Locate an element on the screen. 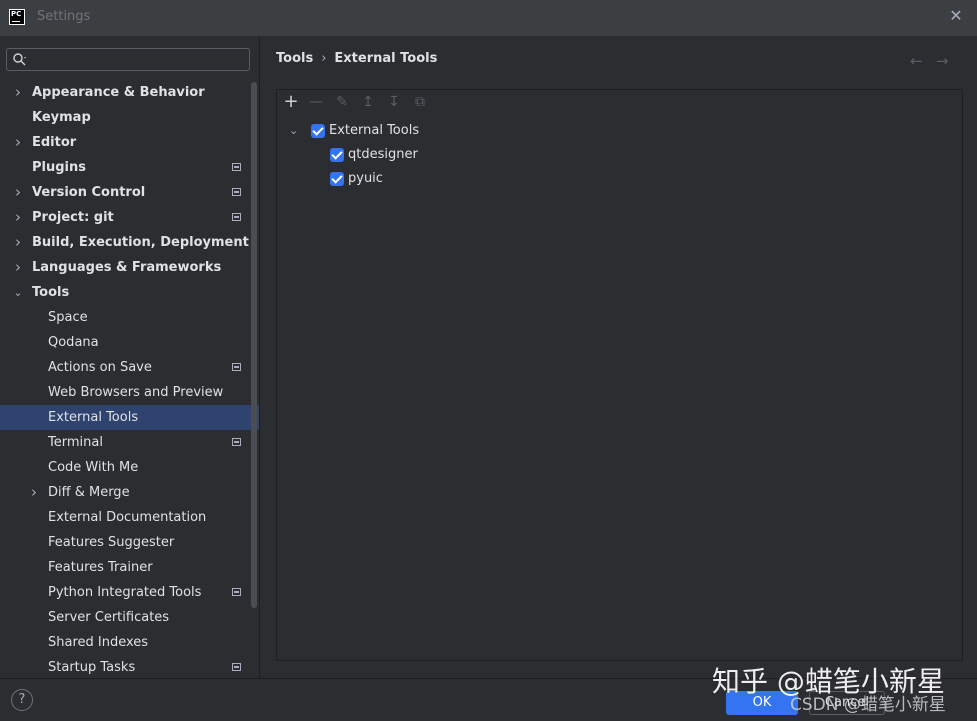 Image resolution: width=977 pixels, height=721 pixels. sidebar-item-label: Keymap is located at coordinates (61, 117).